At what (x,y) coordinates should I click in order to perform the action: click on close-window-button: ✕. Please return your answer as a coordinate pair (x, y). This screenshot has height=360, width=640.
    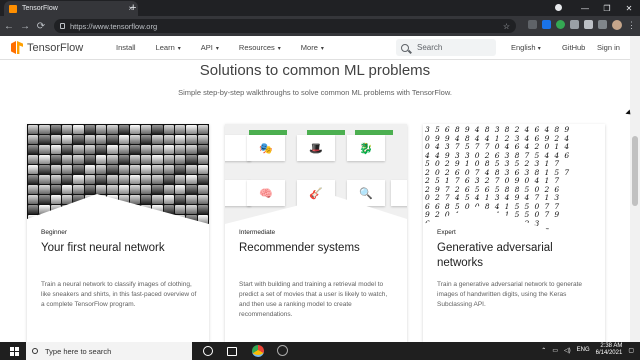
    Looking at the image, I should click on (629, 8).